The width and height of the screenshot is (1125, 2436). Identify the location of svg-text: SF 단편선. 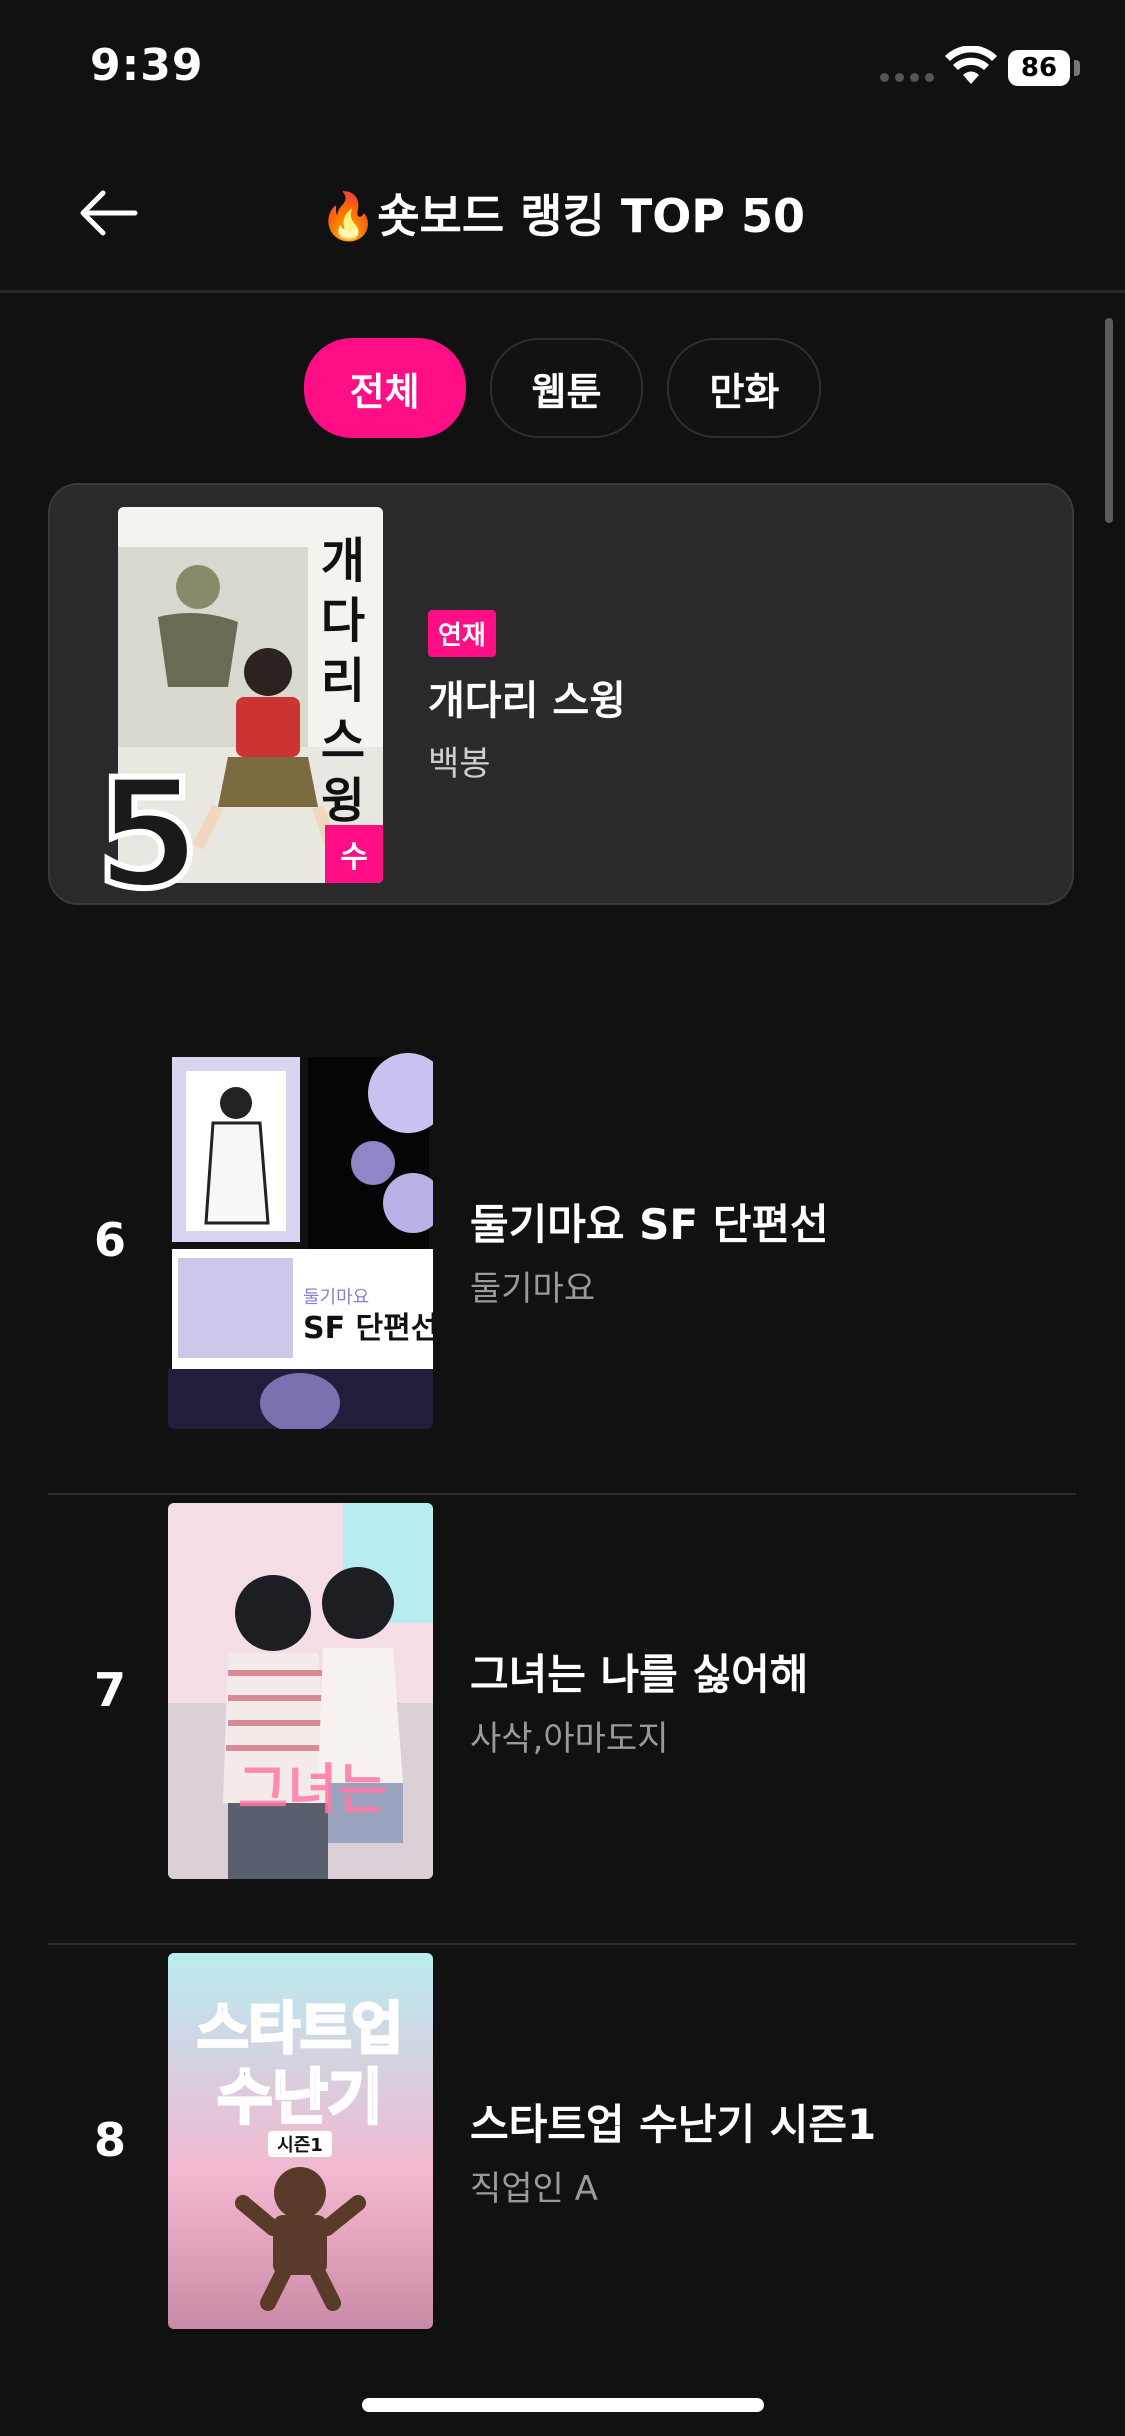
(368, 1328).